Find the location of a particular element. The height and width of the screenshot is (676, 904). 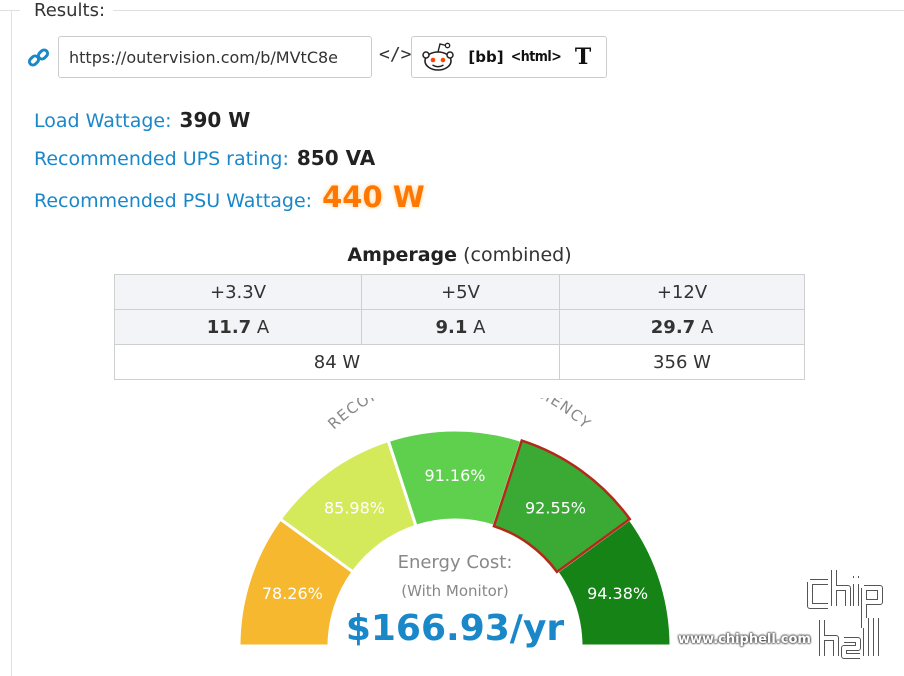

amps-value: 29.7 is located at coordinates (673, 327).